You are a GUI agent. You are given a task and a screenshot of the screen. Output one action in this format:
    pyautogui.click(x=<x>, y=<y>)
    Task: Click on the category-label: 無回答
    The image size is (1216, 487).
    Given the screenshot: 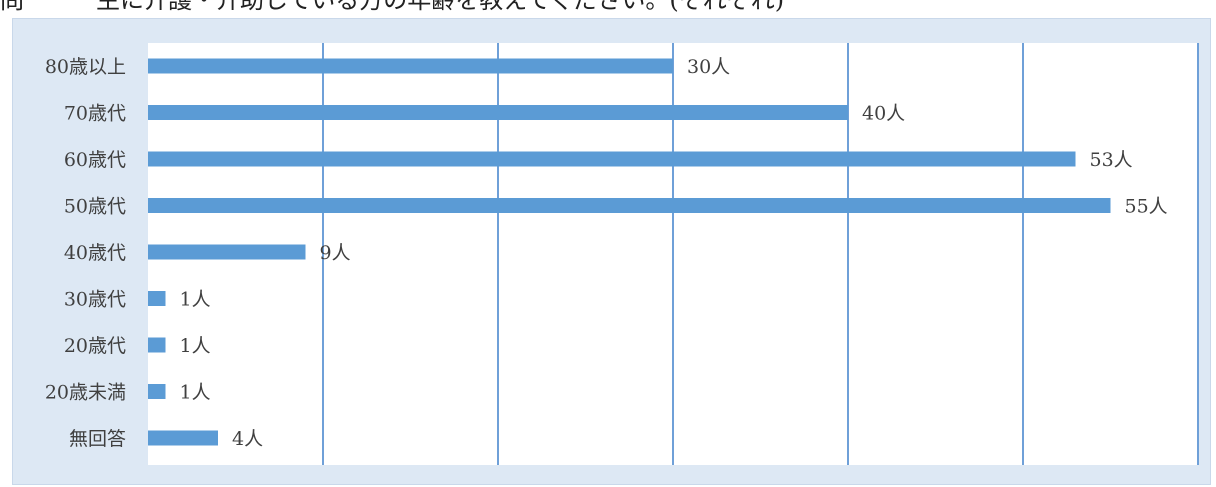 What is the action you would take?
    pyautogui.click(x=97, y=439)
    